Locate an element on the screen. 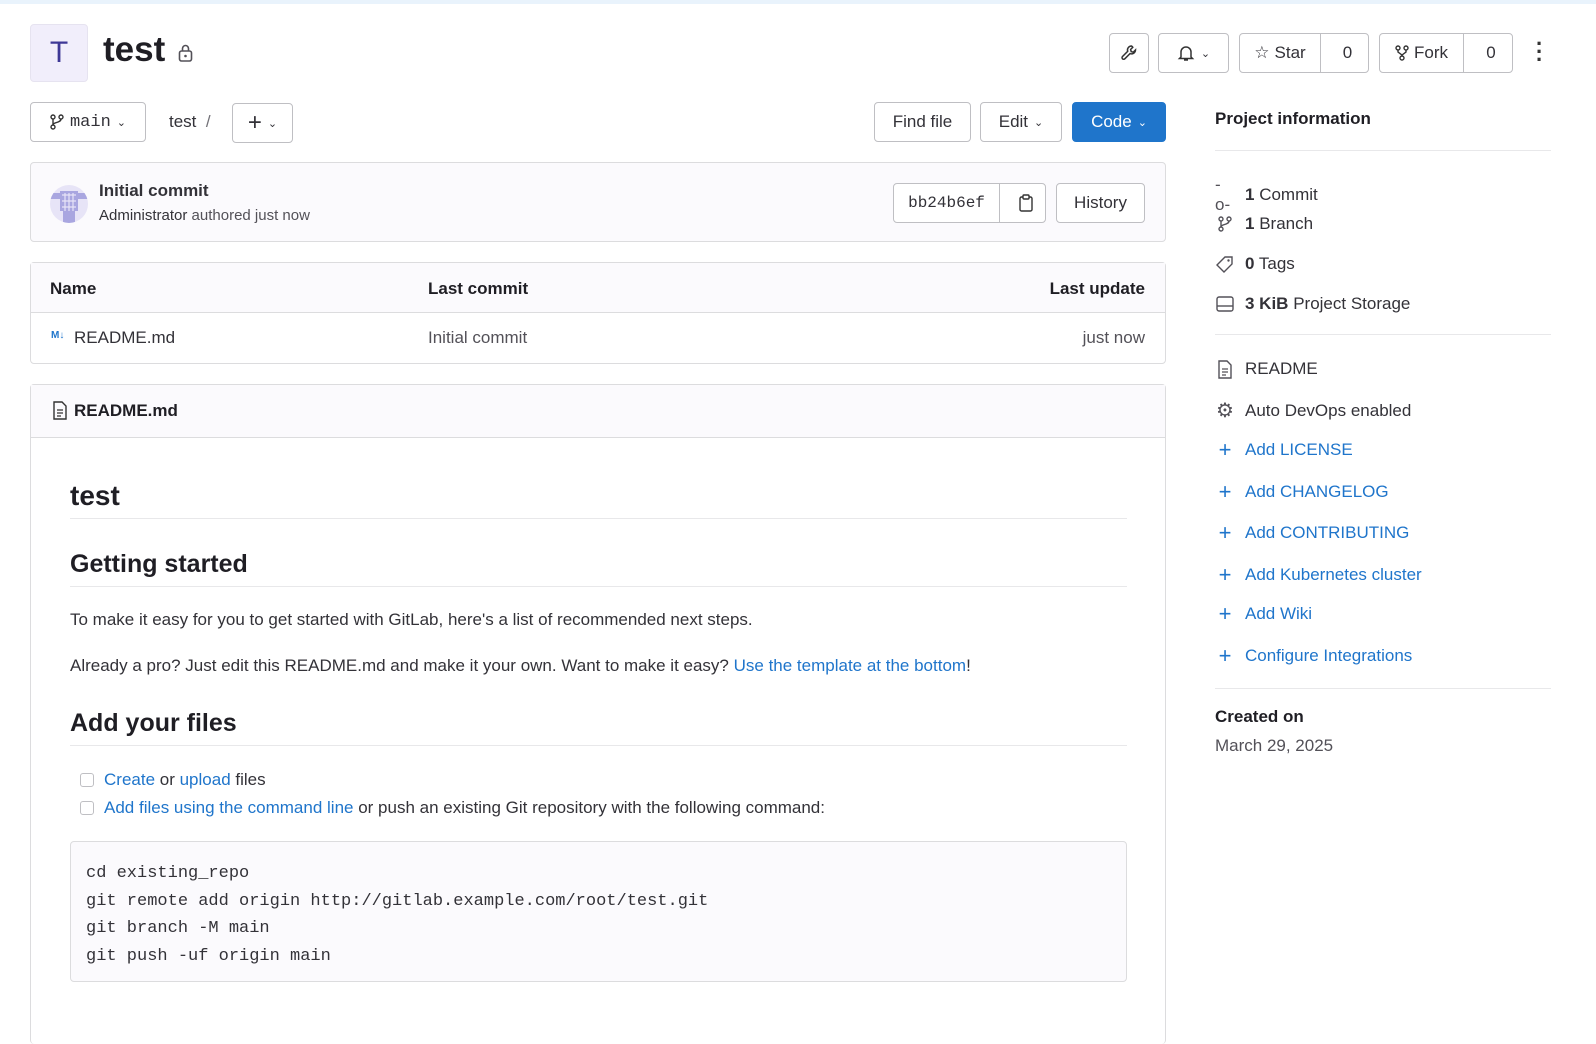 The height and width of the screenshot is (1044, 1596). sidebar-readme: README is located at coordinates (1266, 369).